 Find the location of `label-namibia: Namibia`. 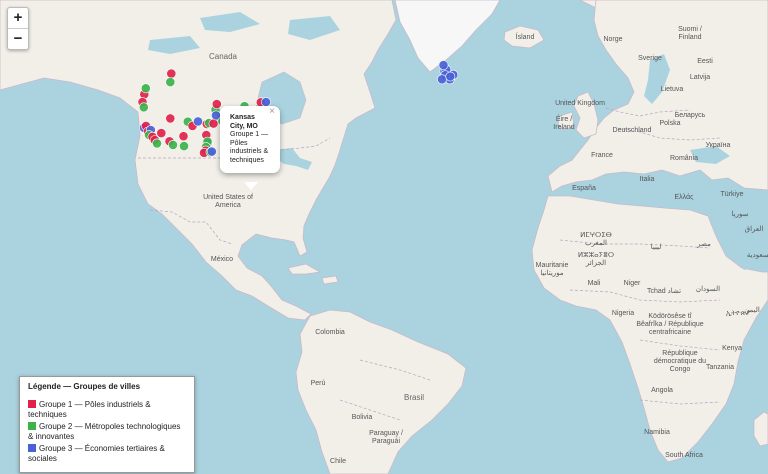

label-namibia: Namibia is located at coordinates (657, 432).